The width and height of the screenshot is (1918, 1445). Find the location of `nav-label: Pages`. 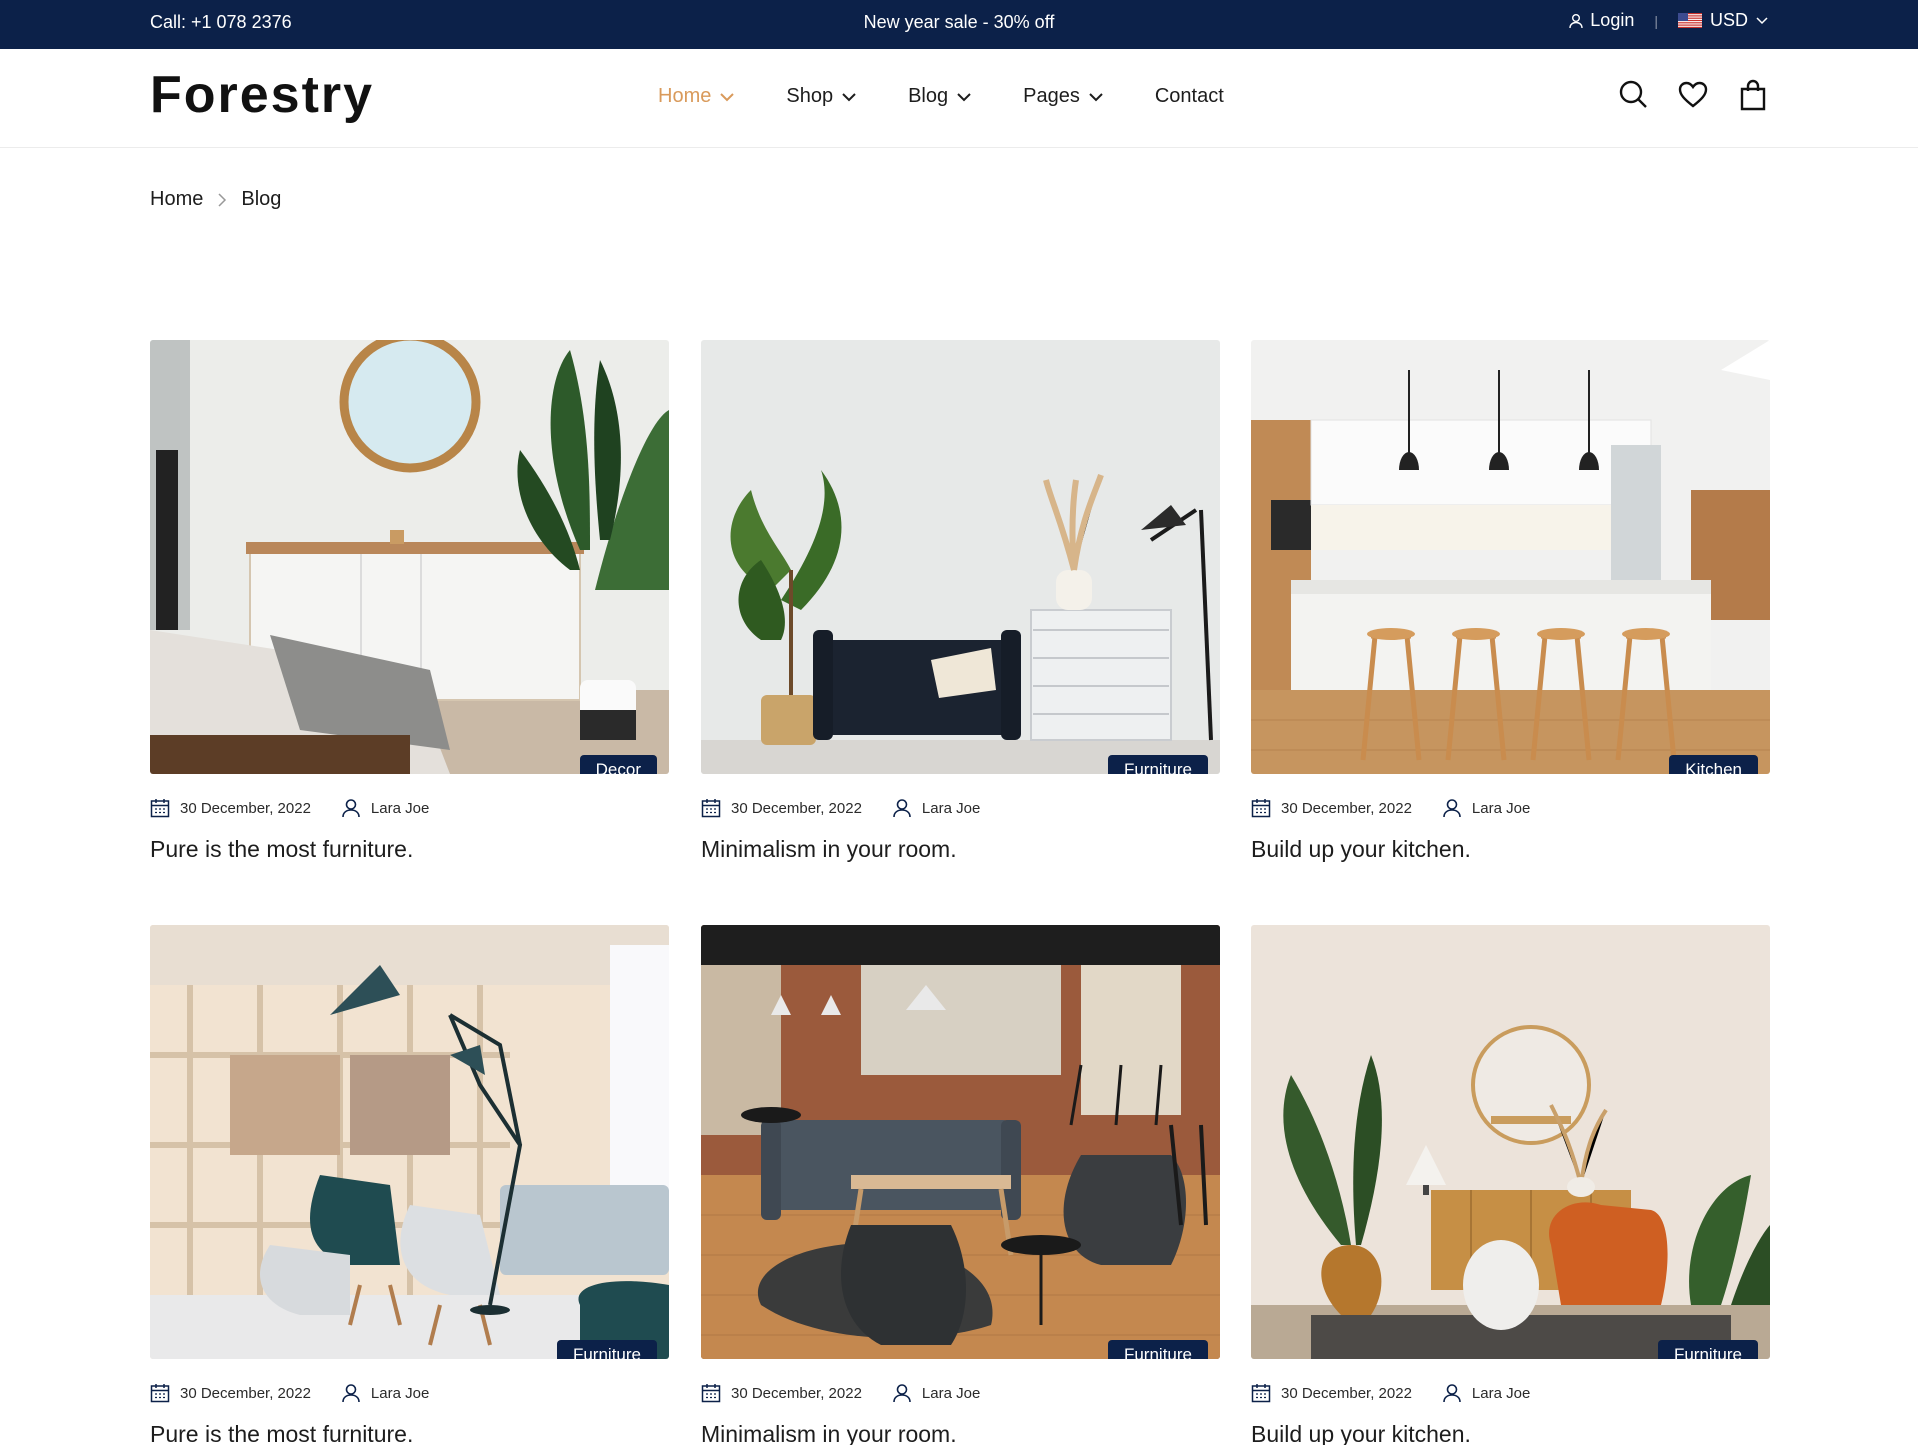

nav-label: Pages is located at coordinates (1051, 96).